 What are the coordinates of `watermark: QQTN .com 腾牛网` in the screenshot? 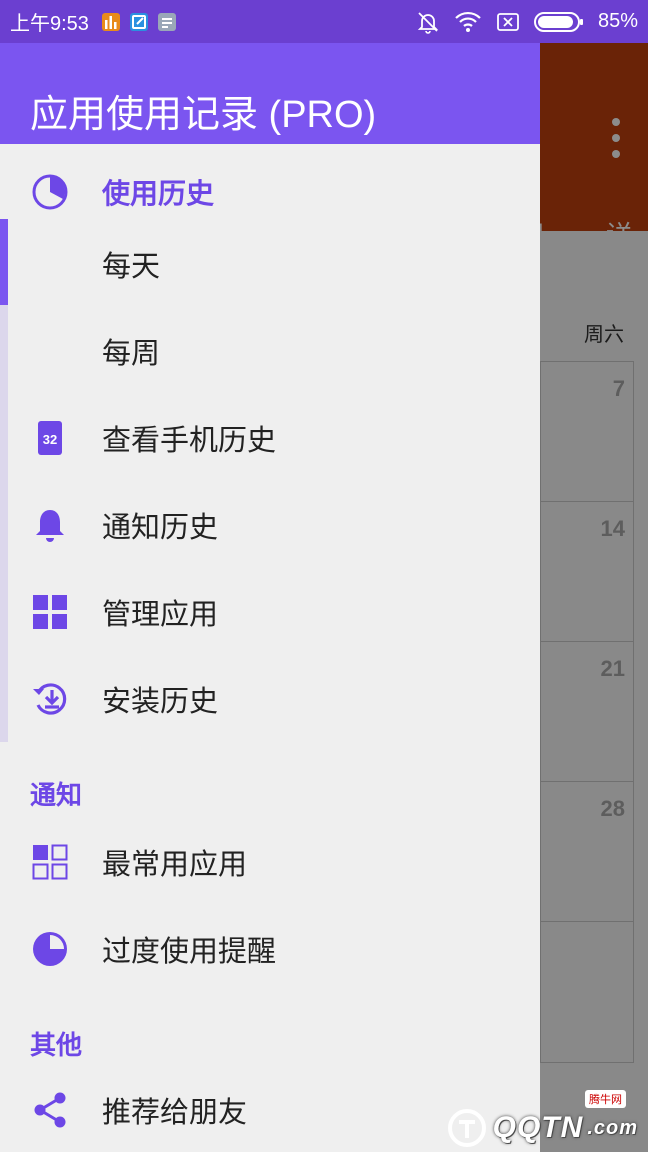 It's located at (541, 1119).